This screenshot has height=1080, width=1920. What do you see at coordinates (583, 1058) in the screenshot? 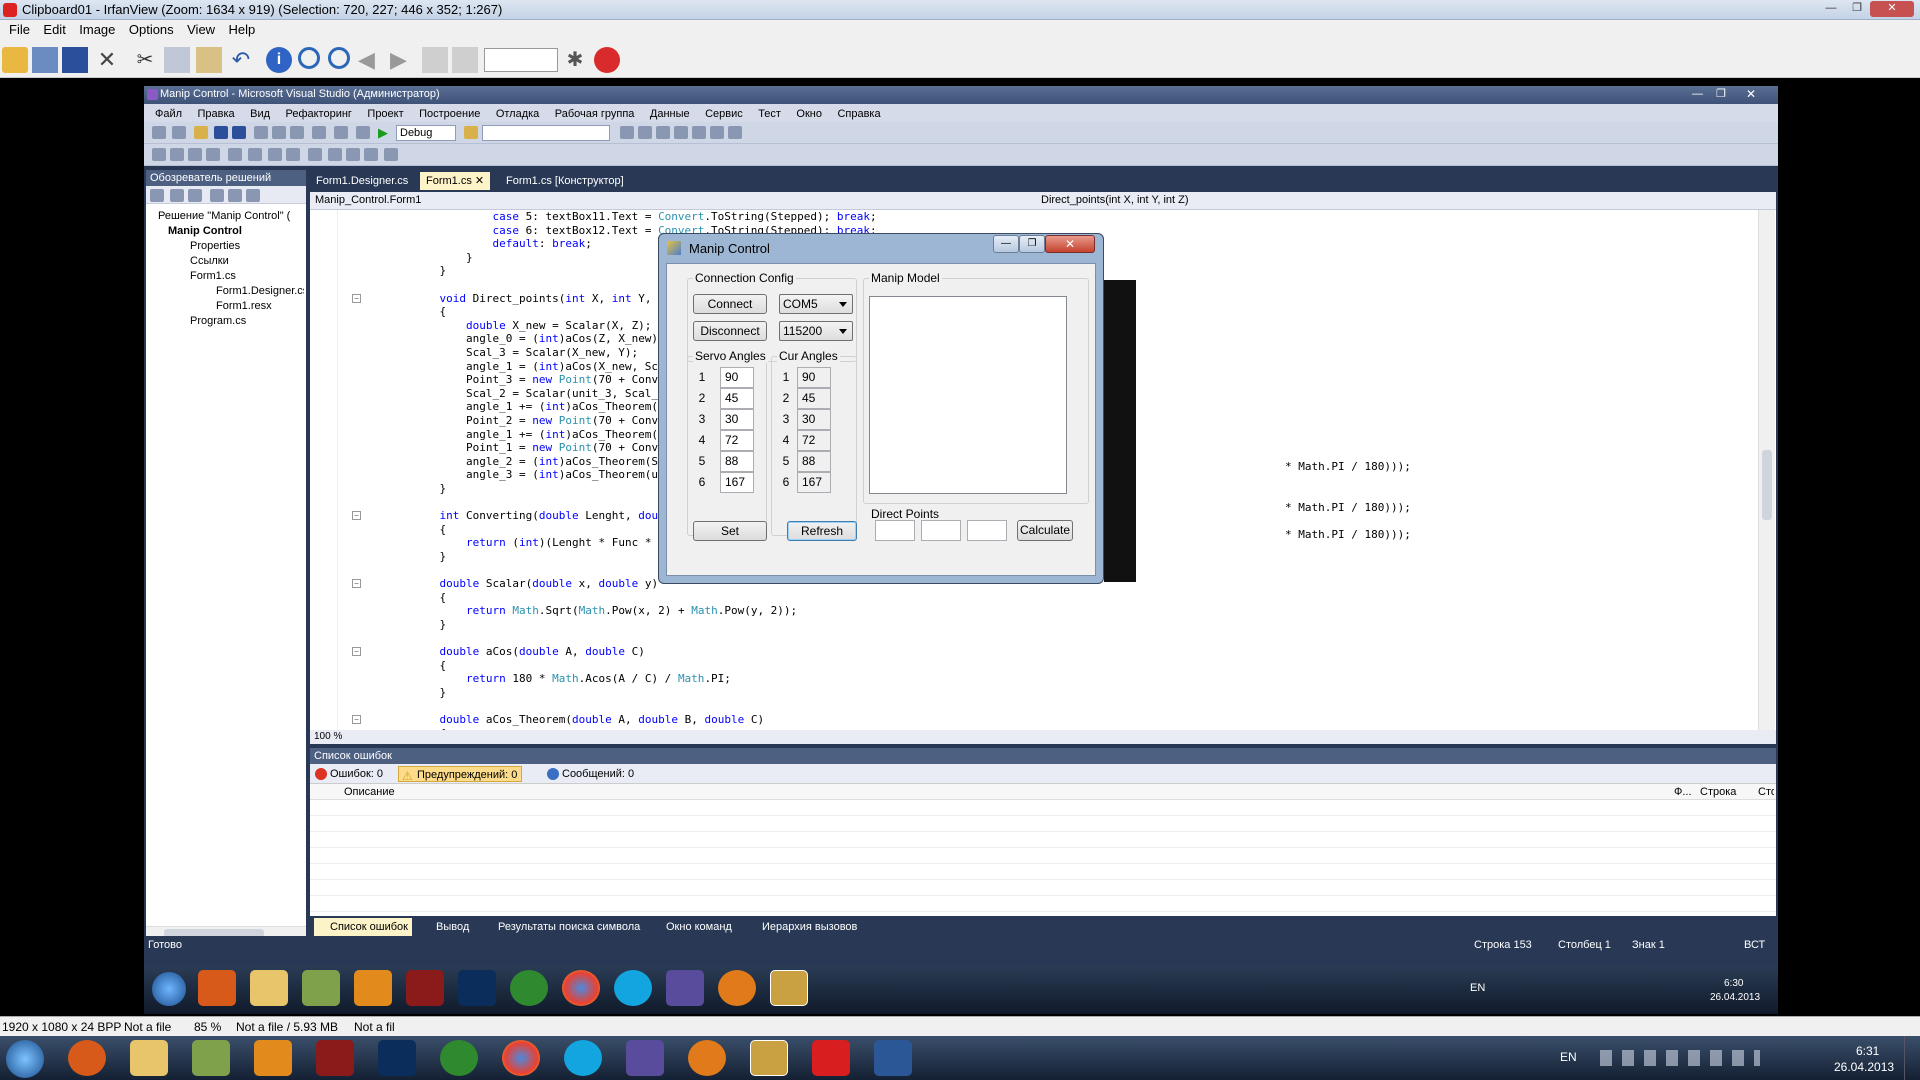
I see `skype-icon` at bounding box center [583, 1058].